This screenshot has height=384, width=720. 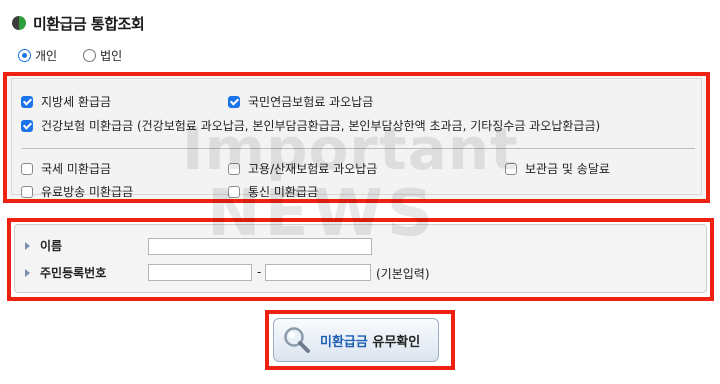 What do you see at coordinates (89, 23) in the screenshot?
I see `page-title: 미환급금 통합조회` at bounding box center [89, 23].